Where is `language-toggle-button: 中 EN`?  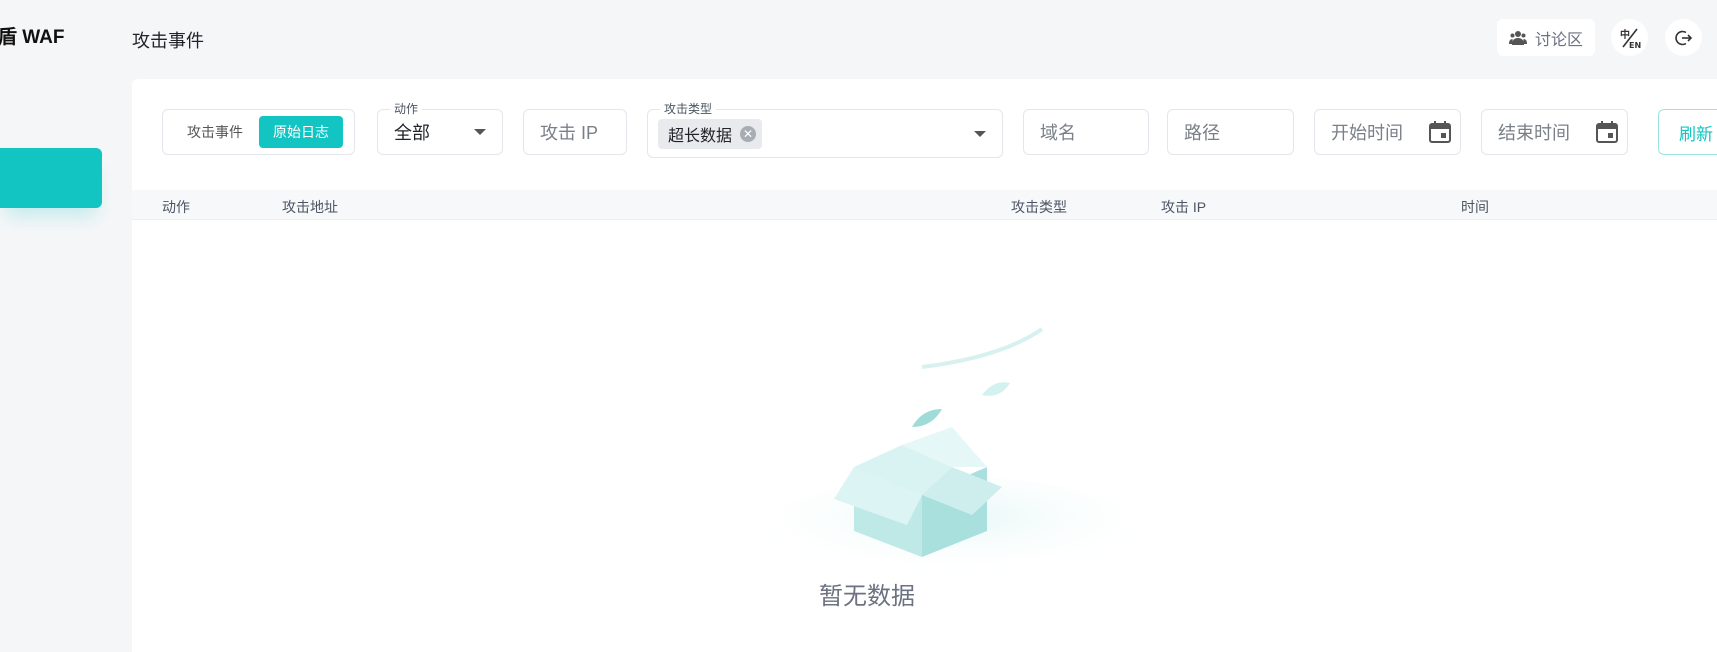 language-toggle-button: 中 EN is located at coordinates (1629, 37).